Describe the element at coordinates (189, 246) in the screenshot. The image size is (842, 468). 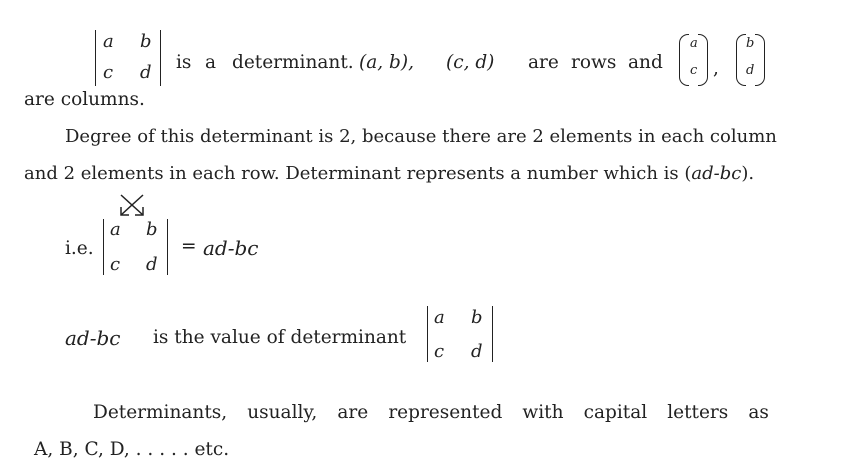
I see `ie-equals: =` at that location.